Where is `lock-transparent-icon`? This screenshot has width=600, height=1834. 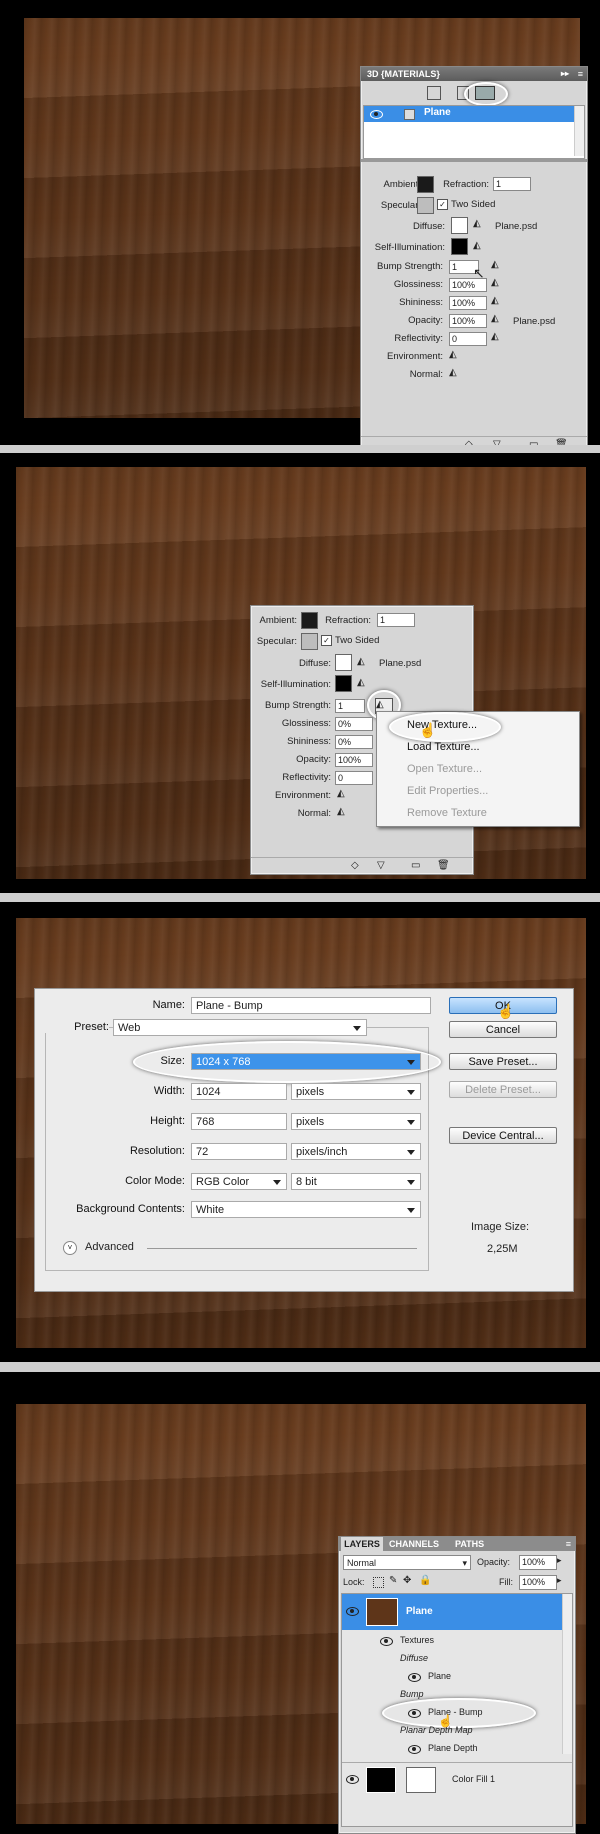 lock-transparent-icon is located at coordinates (378, 1582).